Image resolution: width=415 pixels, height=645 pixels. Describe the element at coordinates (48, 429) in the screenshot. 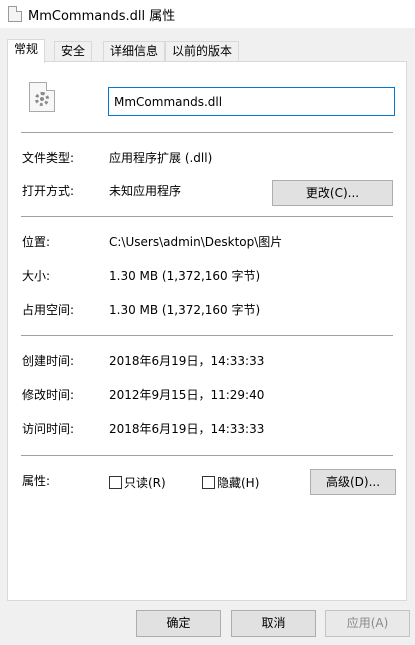

I see `accessed-label: 访问时间:` at that location.